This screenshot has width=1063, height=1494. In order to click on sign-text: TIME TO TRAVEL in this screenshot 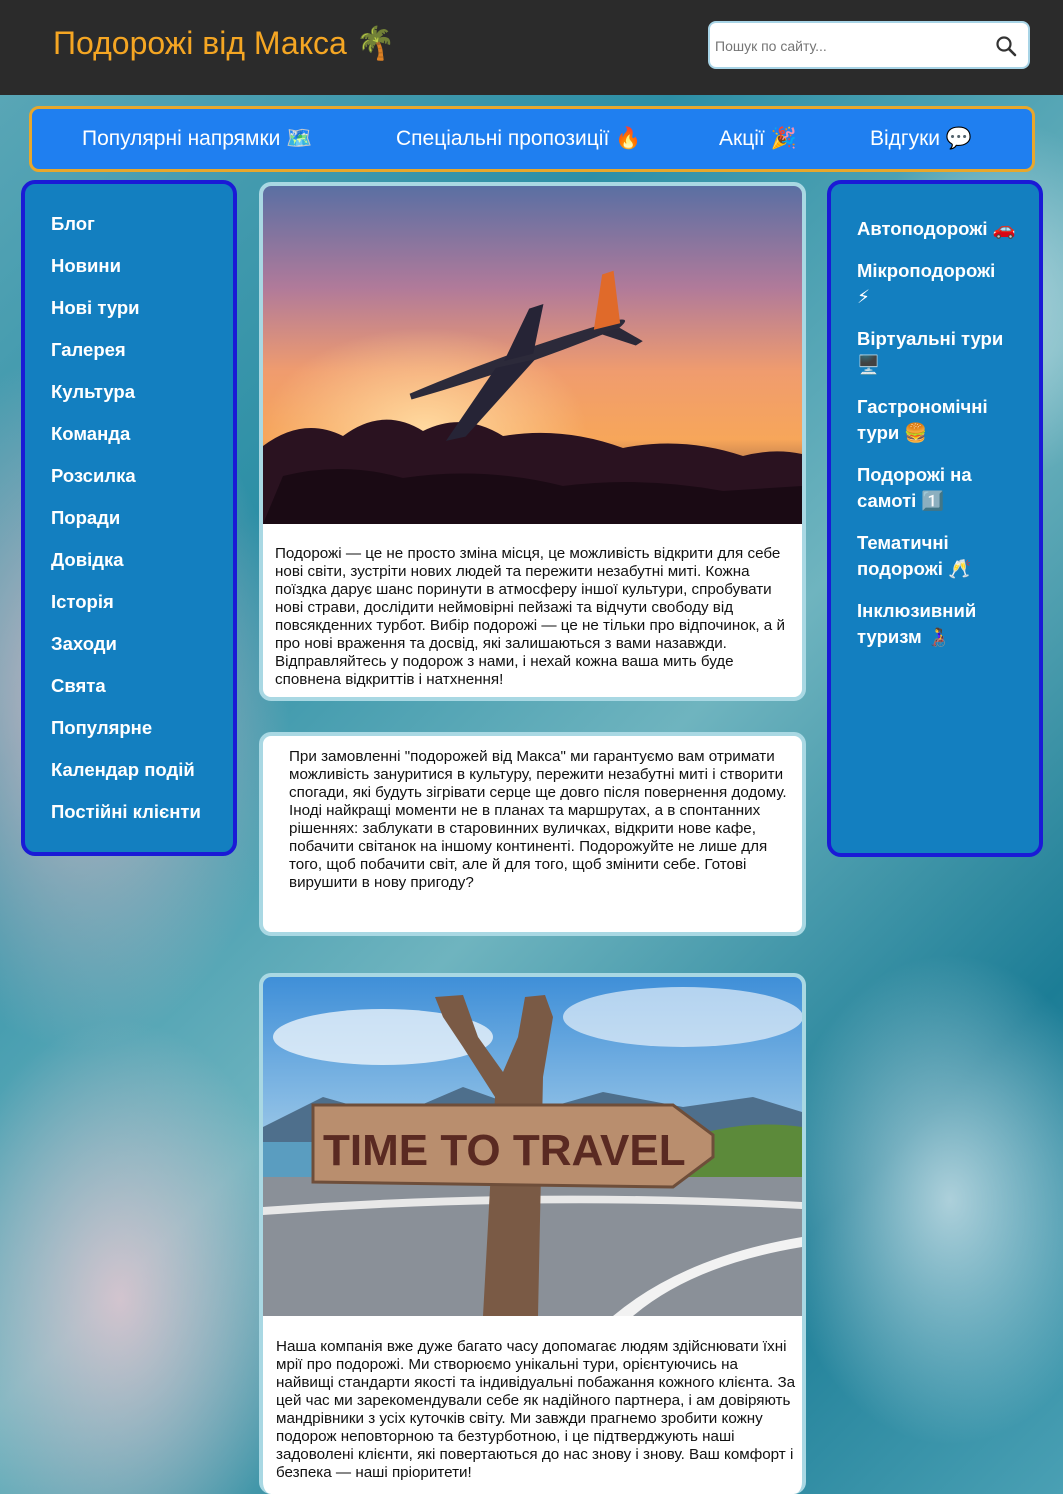, I will do `click(504, 1150)`.